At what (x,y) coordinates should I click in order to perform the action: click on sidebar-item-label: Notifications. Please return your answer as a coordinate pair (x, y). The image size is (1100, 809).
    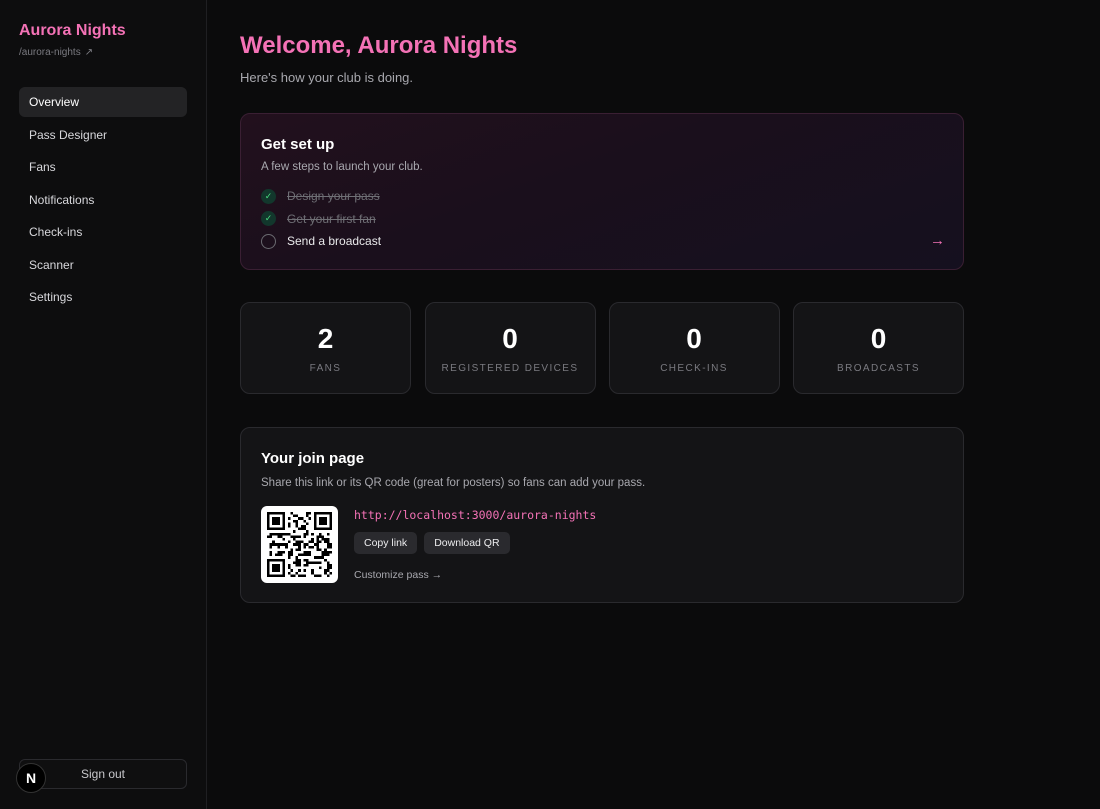
    Looking at the image, I should click on (62, 199).